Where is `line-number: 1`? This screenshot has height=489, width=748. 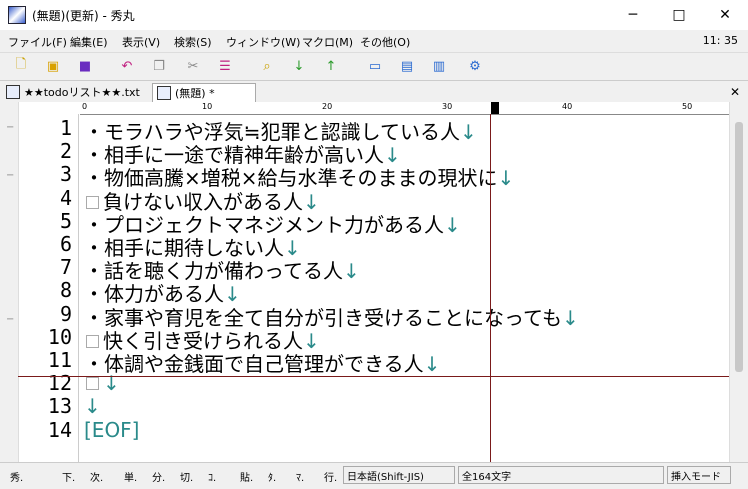 line-number: 1 is located at coordinates (65, 128).